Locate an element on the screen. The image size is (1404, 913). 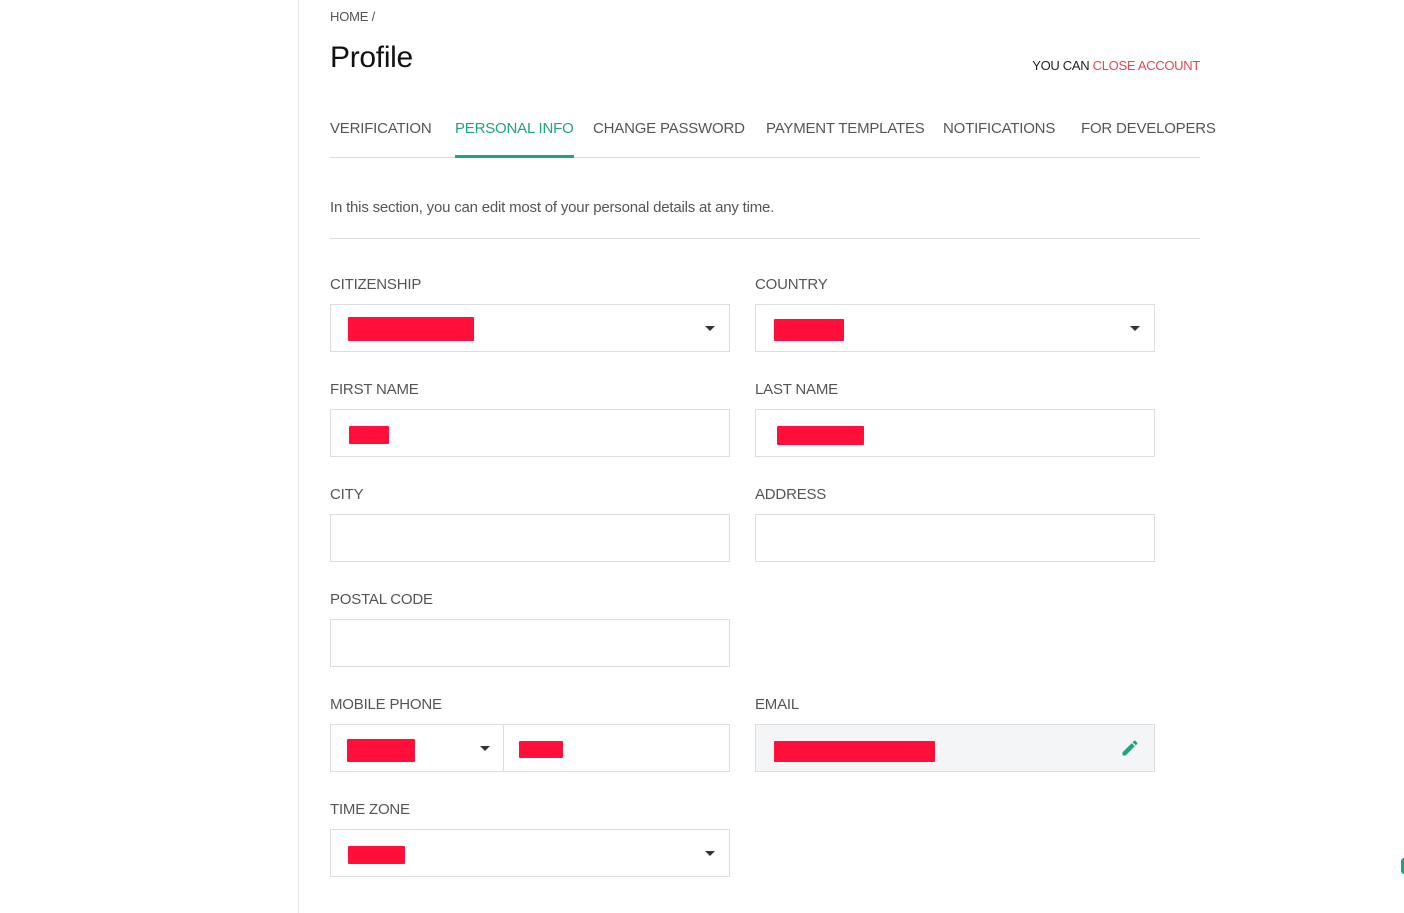
email-value-redacted is located at coordinates (854, 751).